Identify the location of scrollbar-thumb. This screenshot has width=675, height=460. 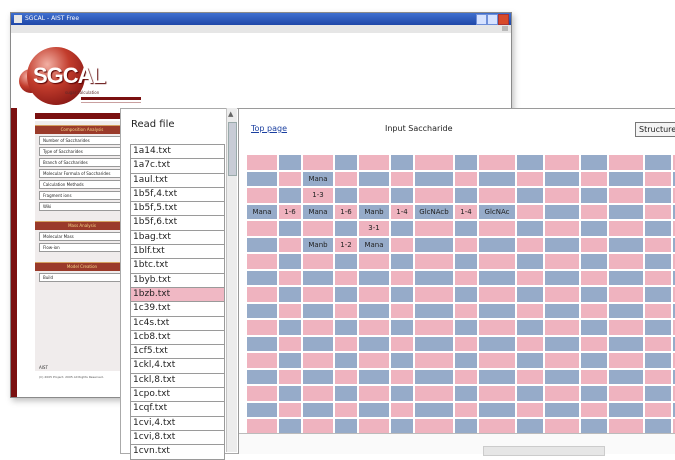
(232, 149).